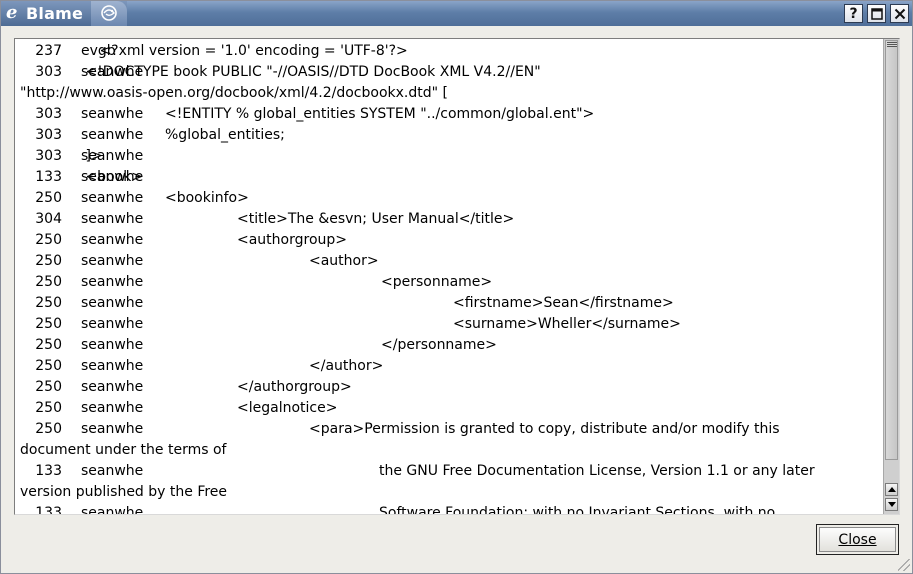  I want to click on title-tab: e Blame, so click(64, 13).